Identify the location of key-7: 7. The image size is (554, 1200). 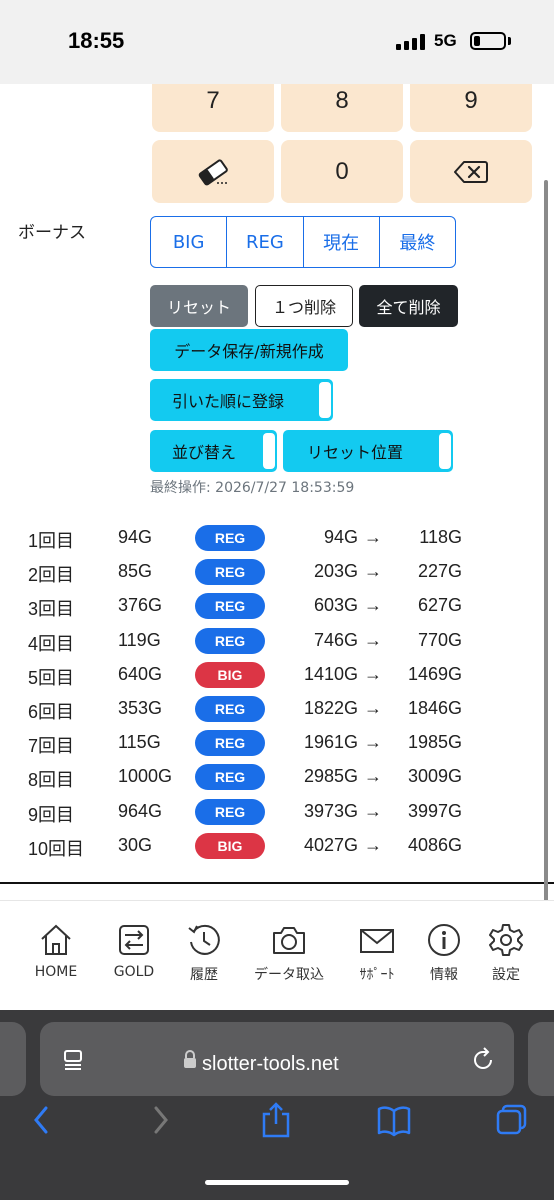
(213, 108).